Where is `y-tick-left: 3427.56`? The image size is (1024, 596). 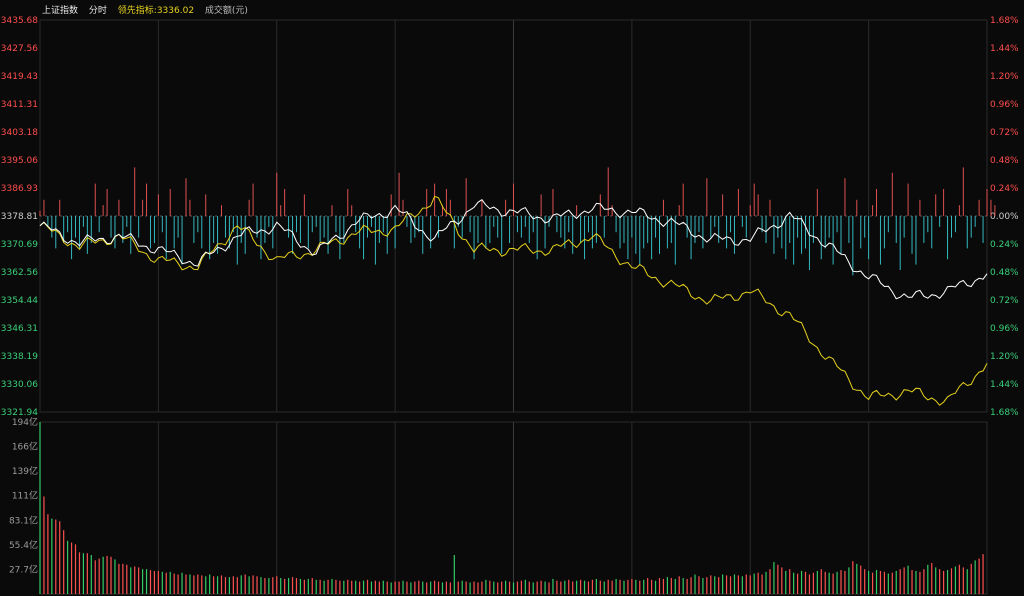 y-tick-left: 3427.56 is located at coordinates (19, 49).